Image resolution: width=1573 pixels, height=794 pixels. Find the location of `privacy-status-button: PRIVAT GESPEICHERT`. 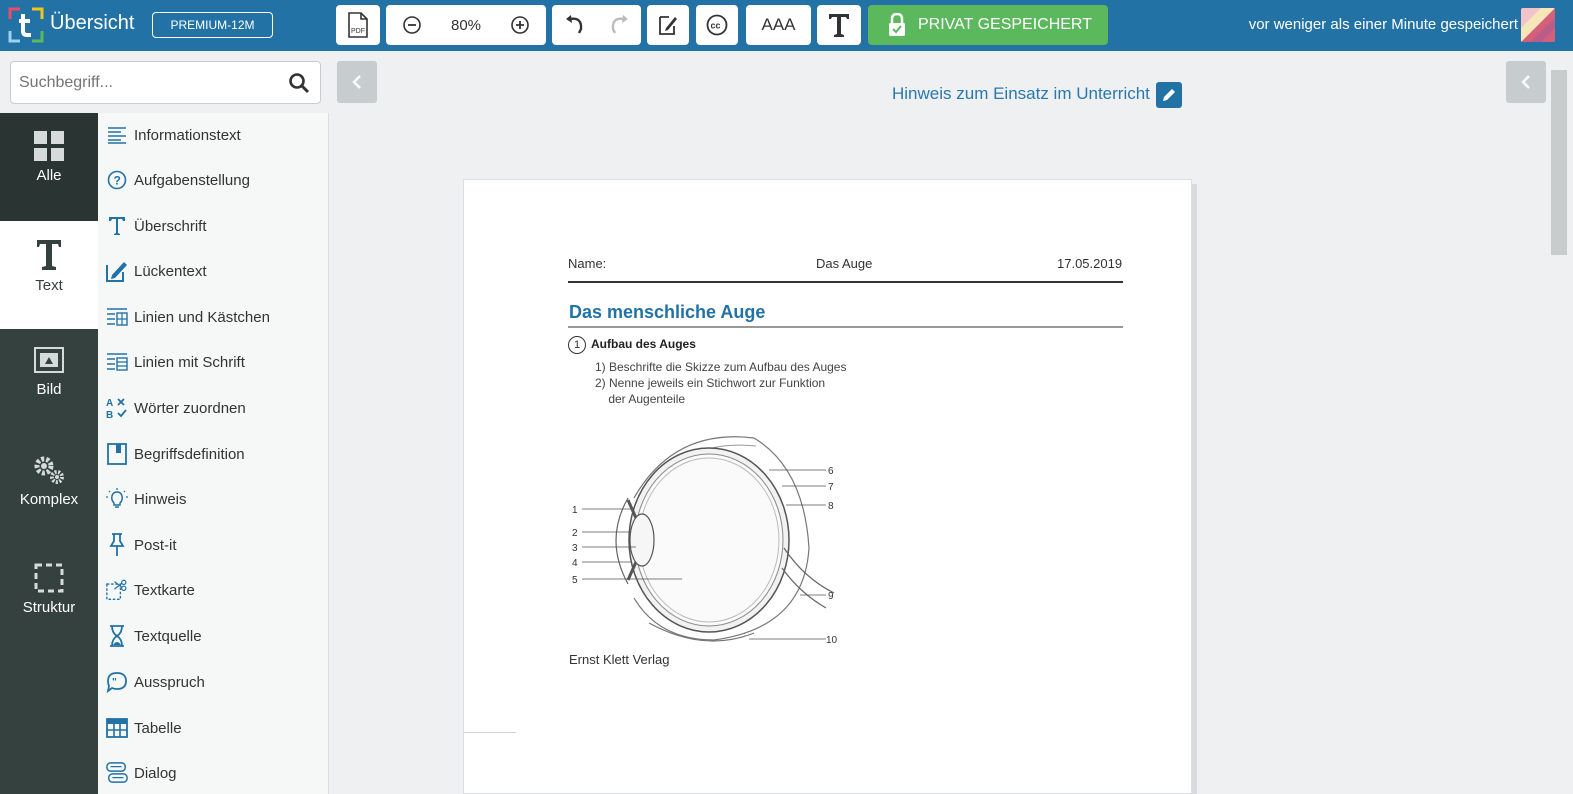

privacy-status-button: PRIVAT GESPEICHERT is located at coordinates (988, 25).